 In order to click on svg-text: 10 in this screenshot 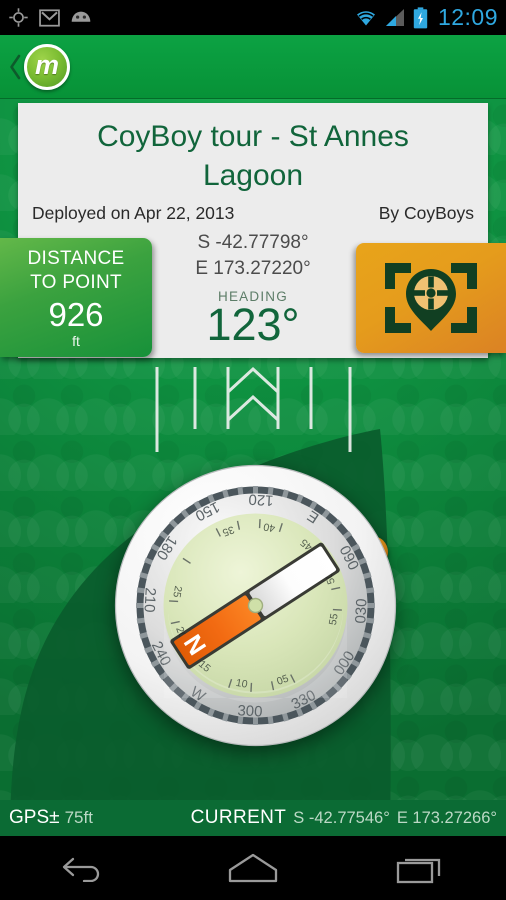, I will do `click(242, 684)`.